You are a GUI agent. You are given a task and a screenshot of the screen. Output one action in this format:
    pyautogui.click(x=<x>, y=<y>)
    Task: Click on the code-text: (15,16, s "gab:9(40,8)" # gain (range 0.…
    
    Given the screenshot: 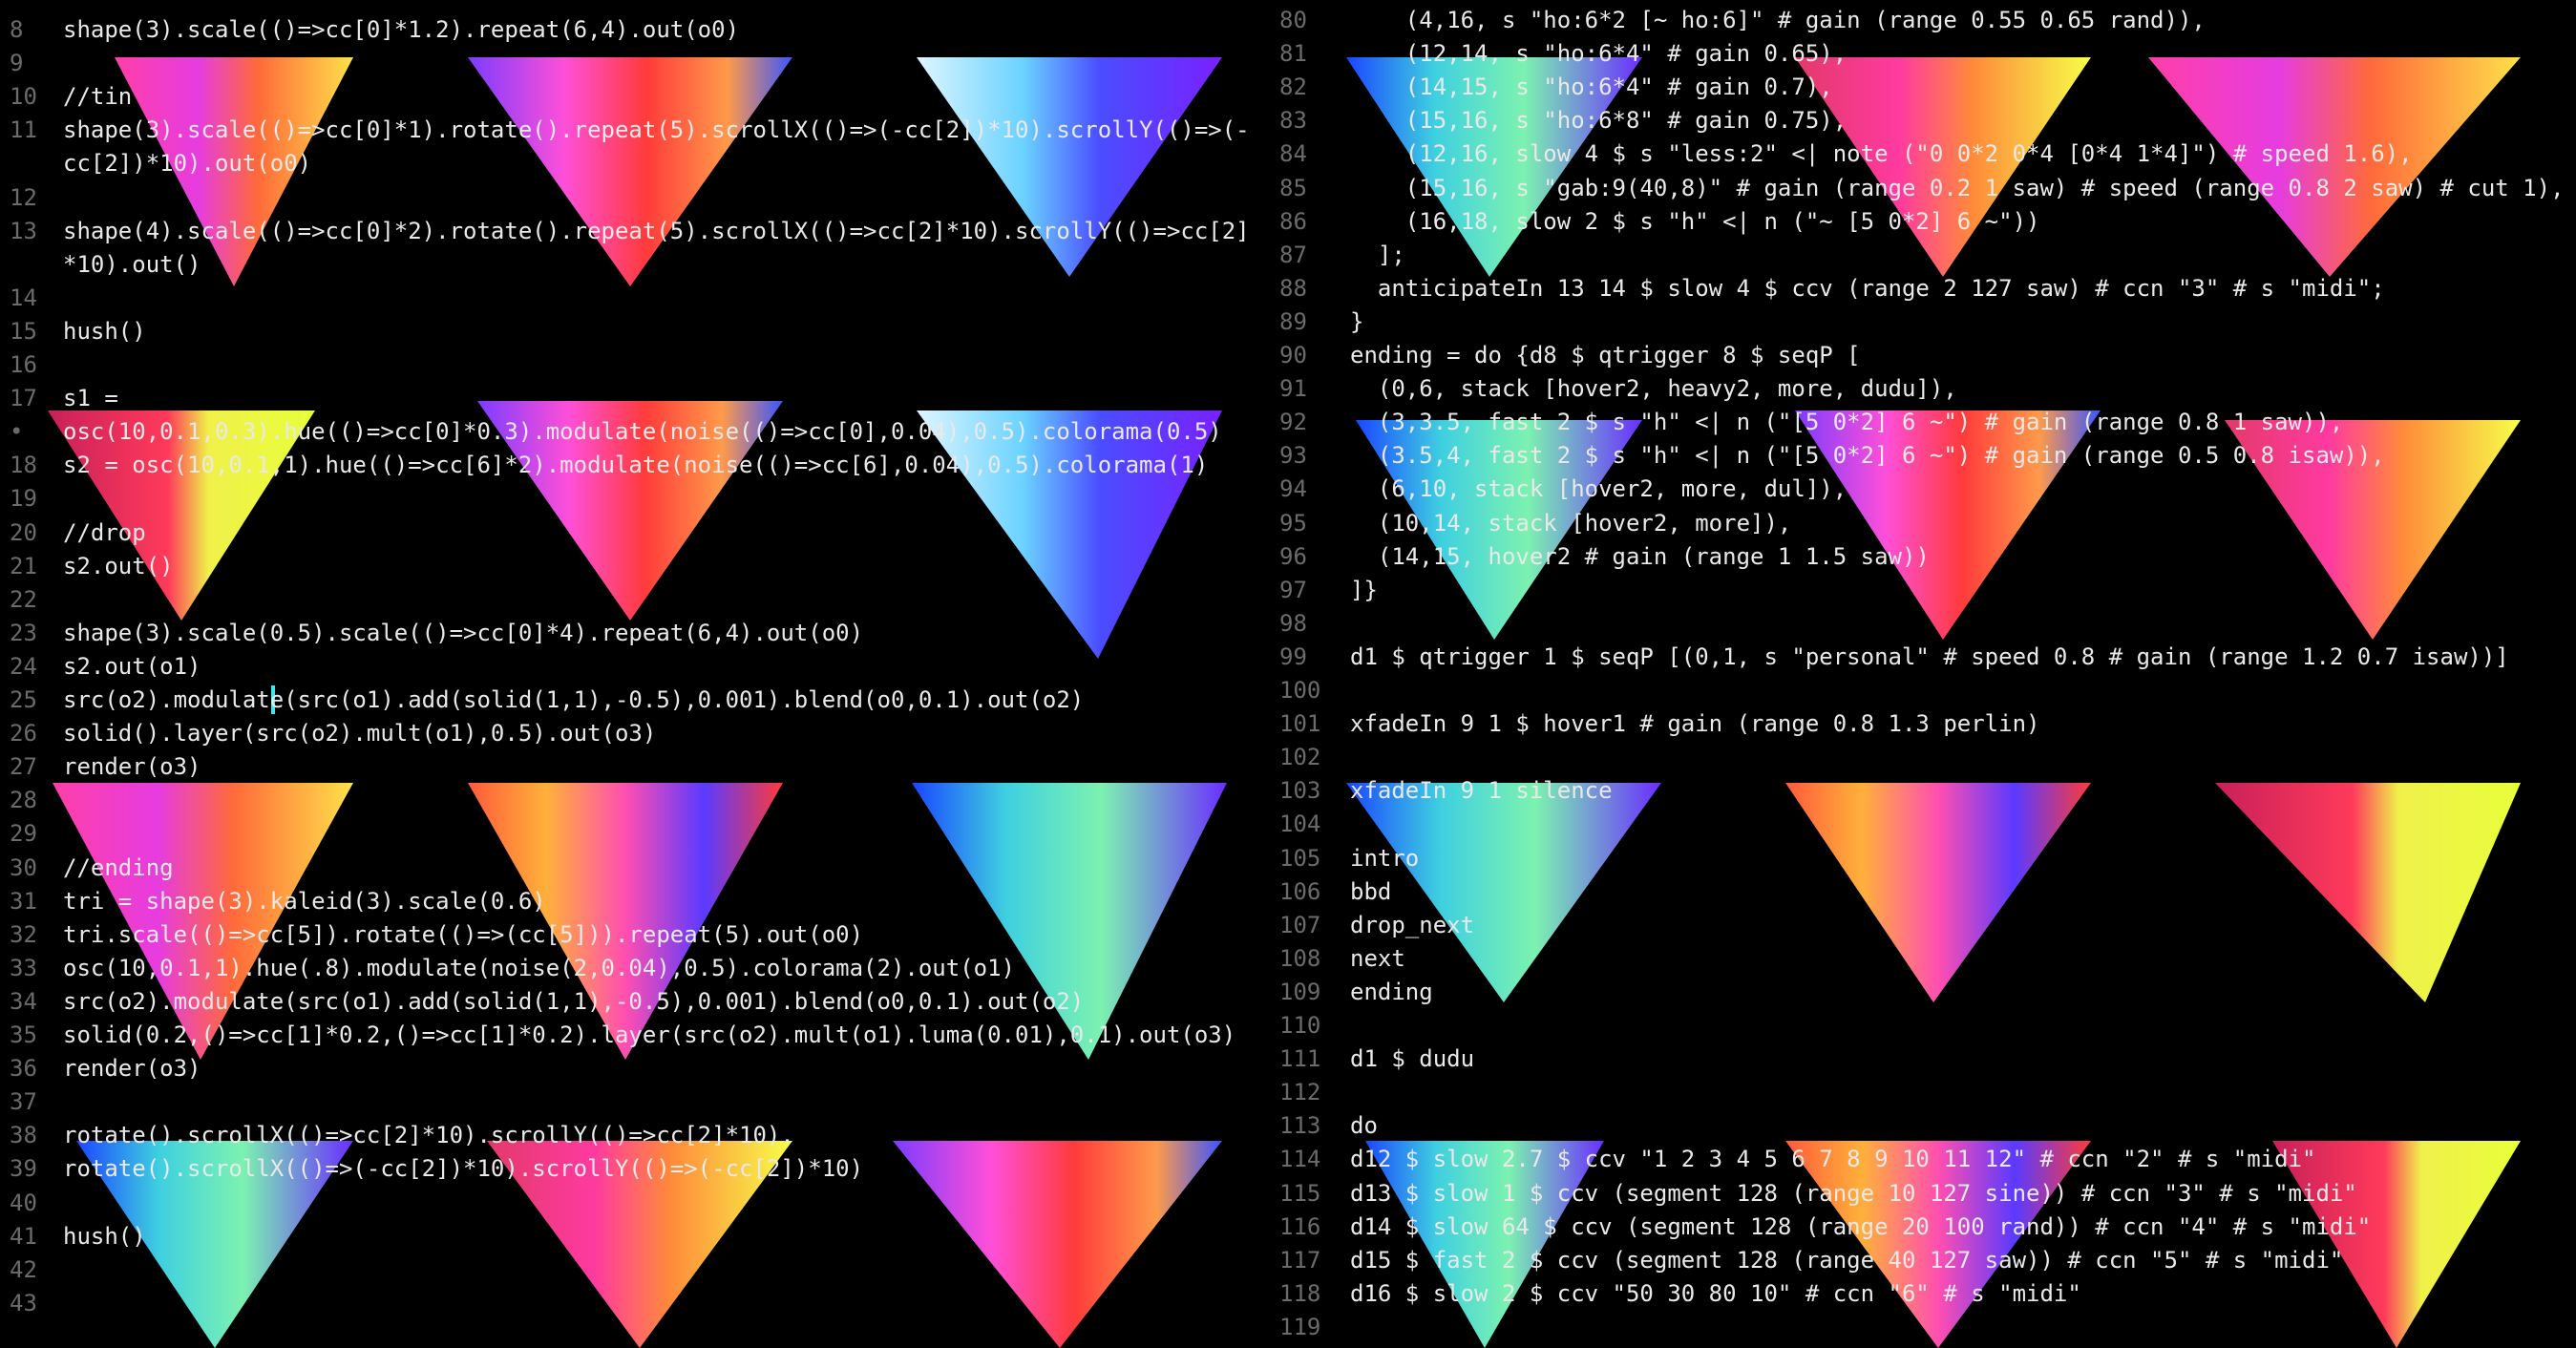 What is the action you would take?
    pyautogui.click(x=1957, y=188)
    